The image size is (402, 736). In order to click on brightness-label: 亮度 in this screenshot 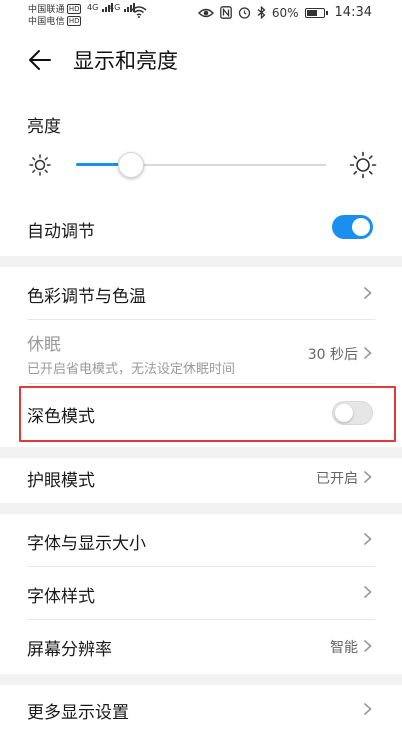, I will do `click(44, 127)`.